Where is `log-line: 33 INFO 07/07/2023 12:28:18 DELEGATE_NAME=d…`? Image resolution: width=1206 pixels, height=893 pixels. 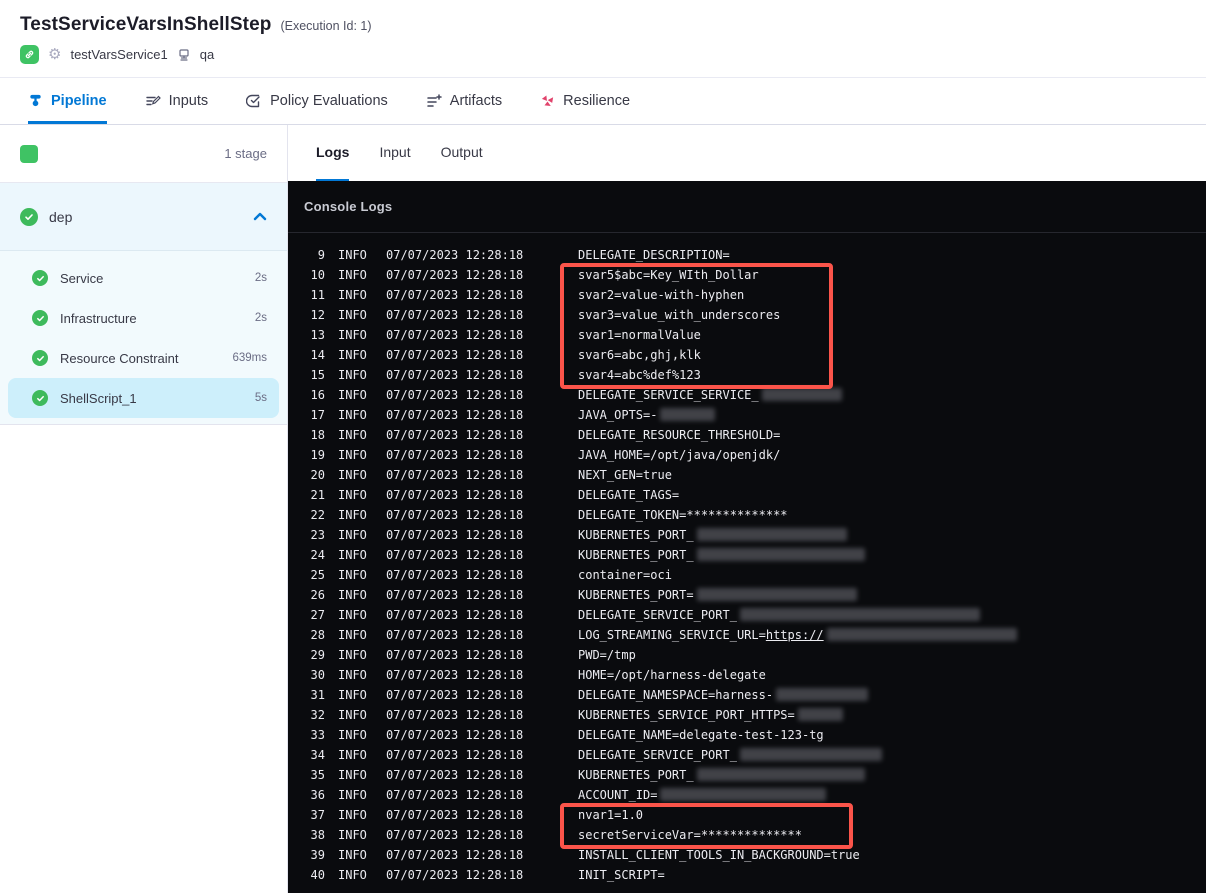
log-line: 33 INFO 07/07/2023 12:28:18 DELEGATE_NAME=d… is located at coordinates (753, 735).